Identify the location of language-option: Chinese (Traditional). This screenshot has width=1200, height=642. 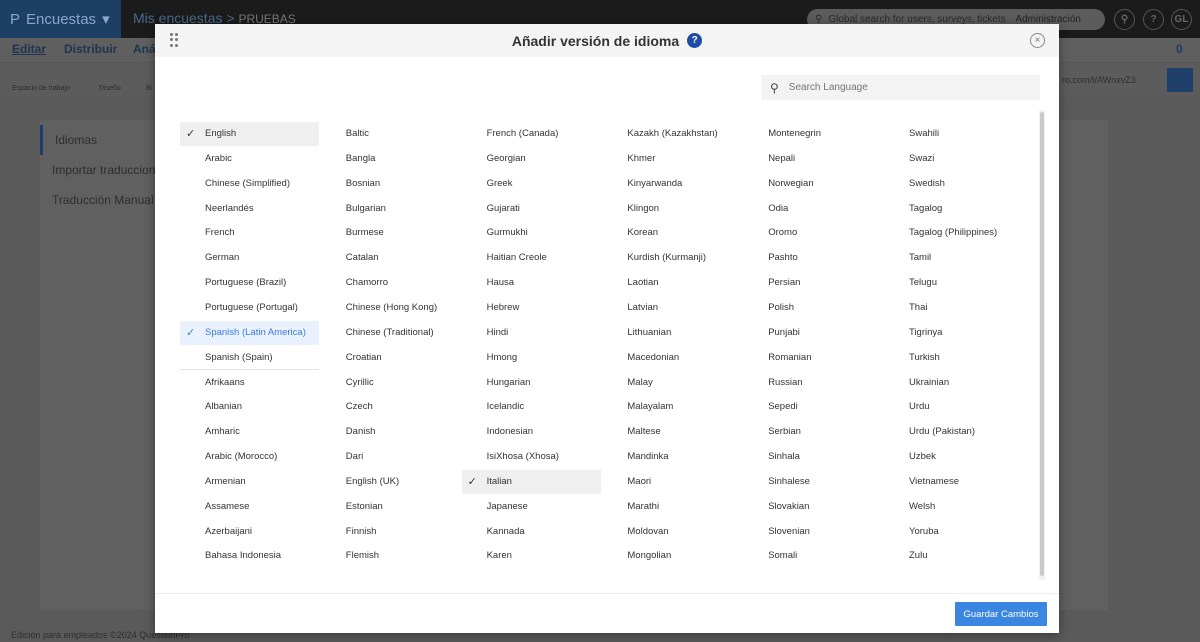
(390, 333).